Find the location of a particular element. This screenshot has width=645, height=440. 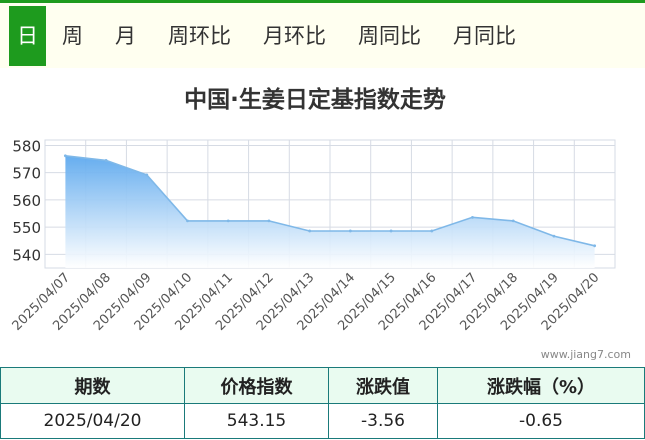

y-tick-label: 560 is located at coordinates (26, 201).